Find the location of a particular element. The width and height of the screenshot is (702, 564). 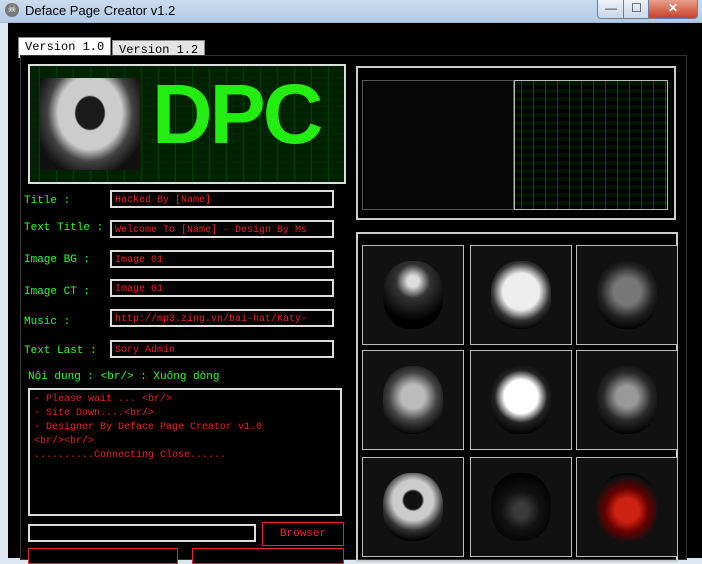

preview-dark-image is located at coordinates (438, 145).